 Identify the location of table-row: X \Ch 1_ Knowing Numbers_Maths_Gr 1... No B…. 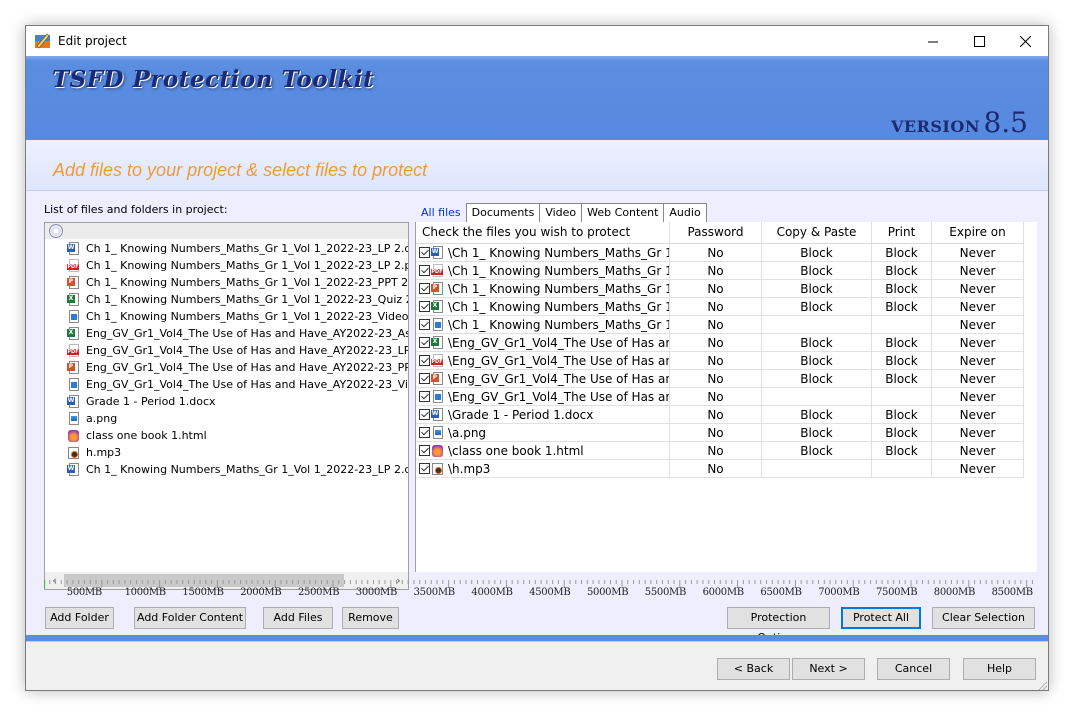
(720, 307).